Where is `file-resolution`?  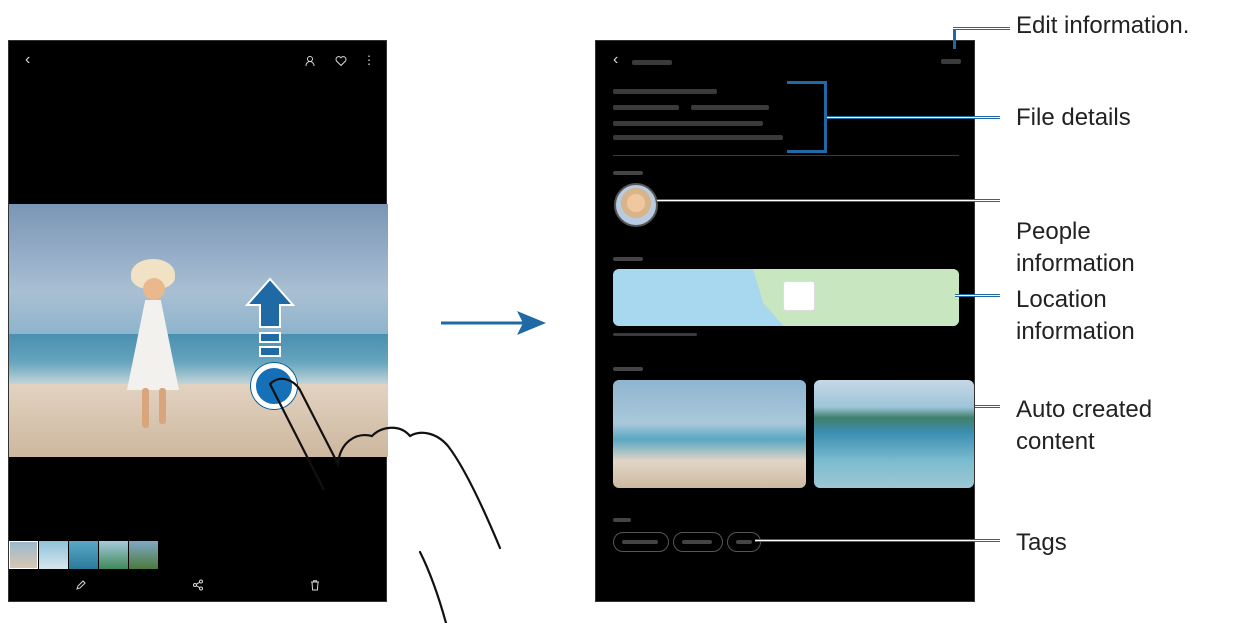 file-resolution is located at coordinates (730, 107).